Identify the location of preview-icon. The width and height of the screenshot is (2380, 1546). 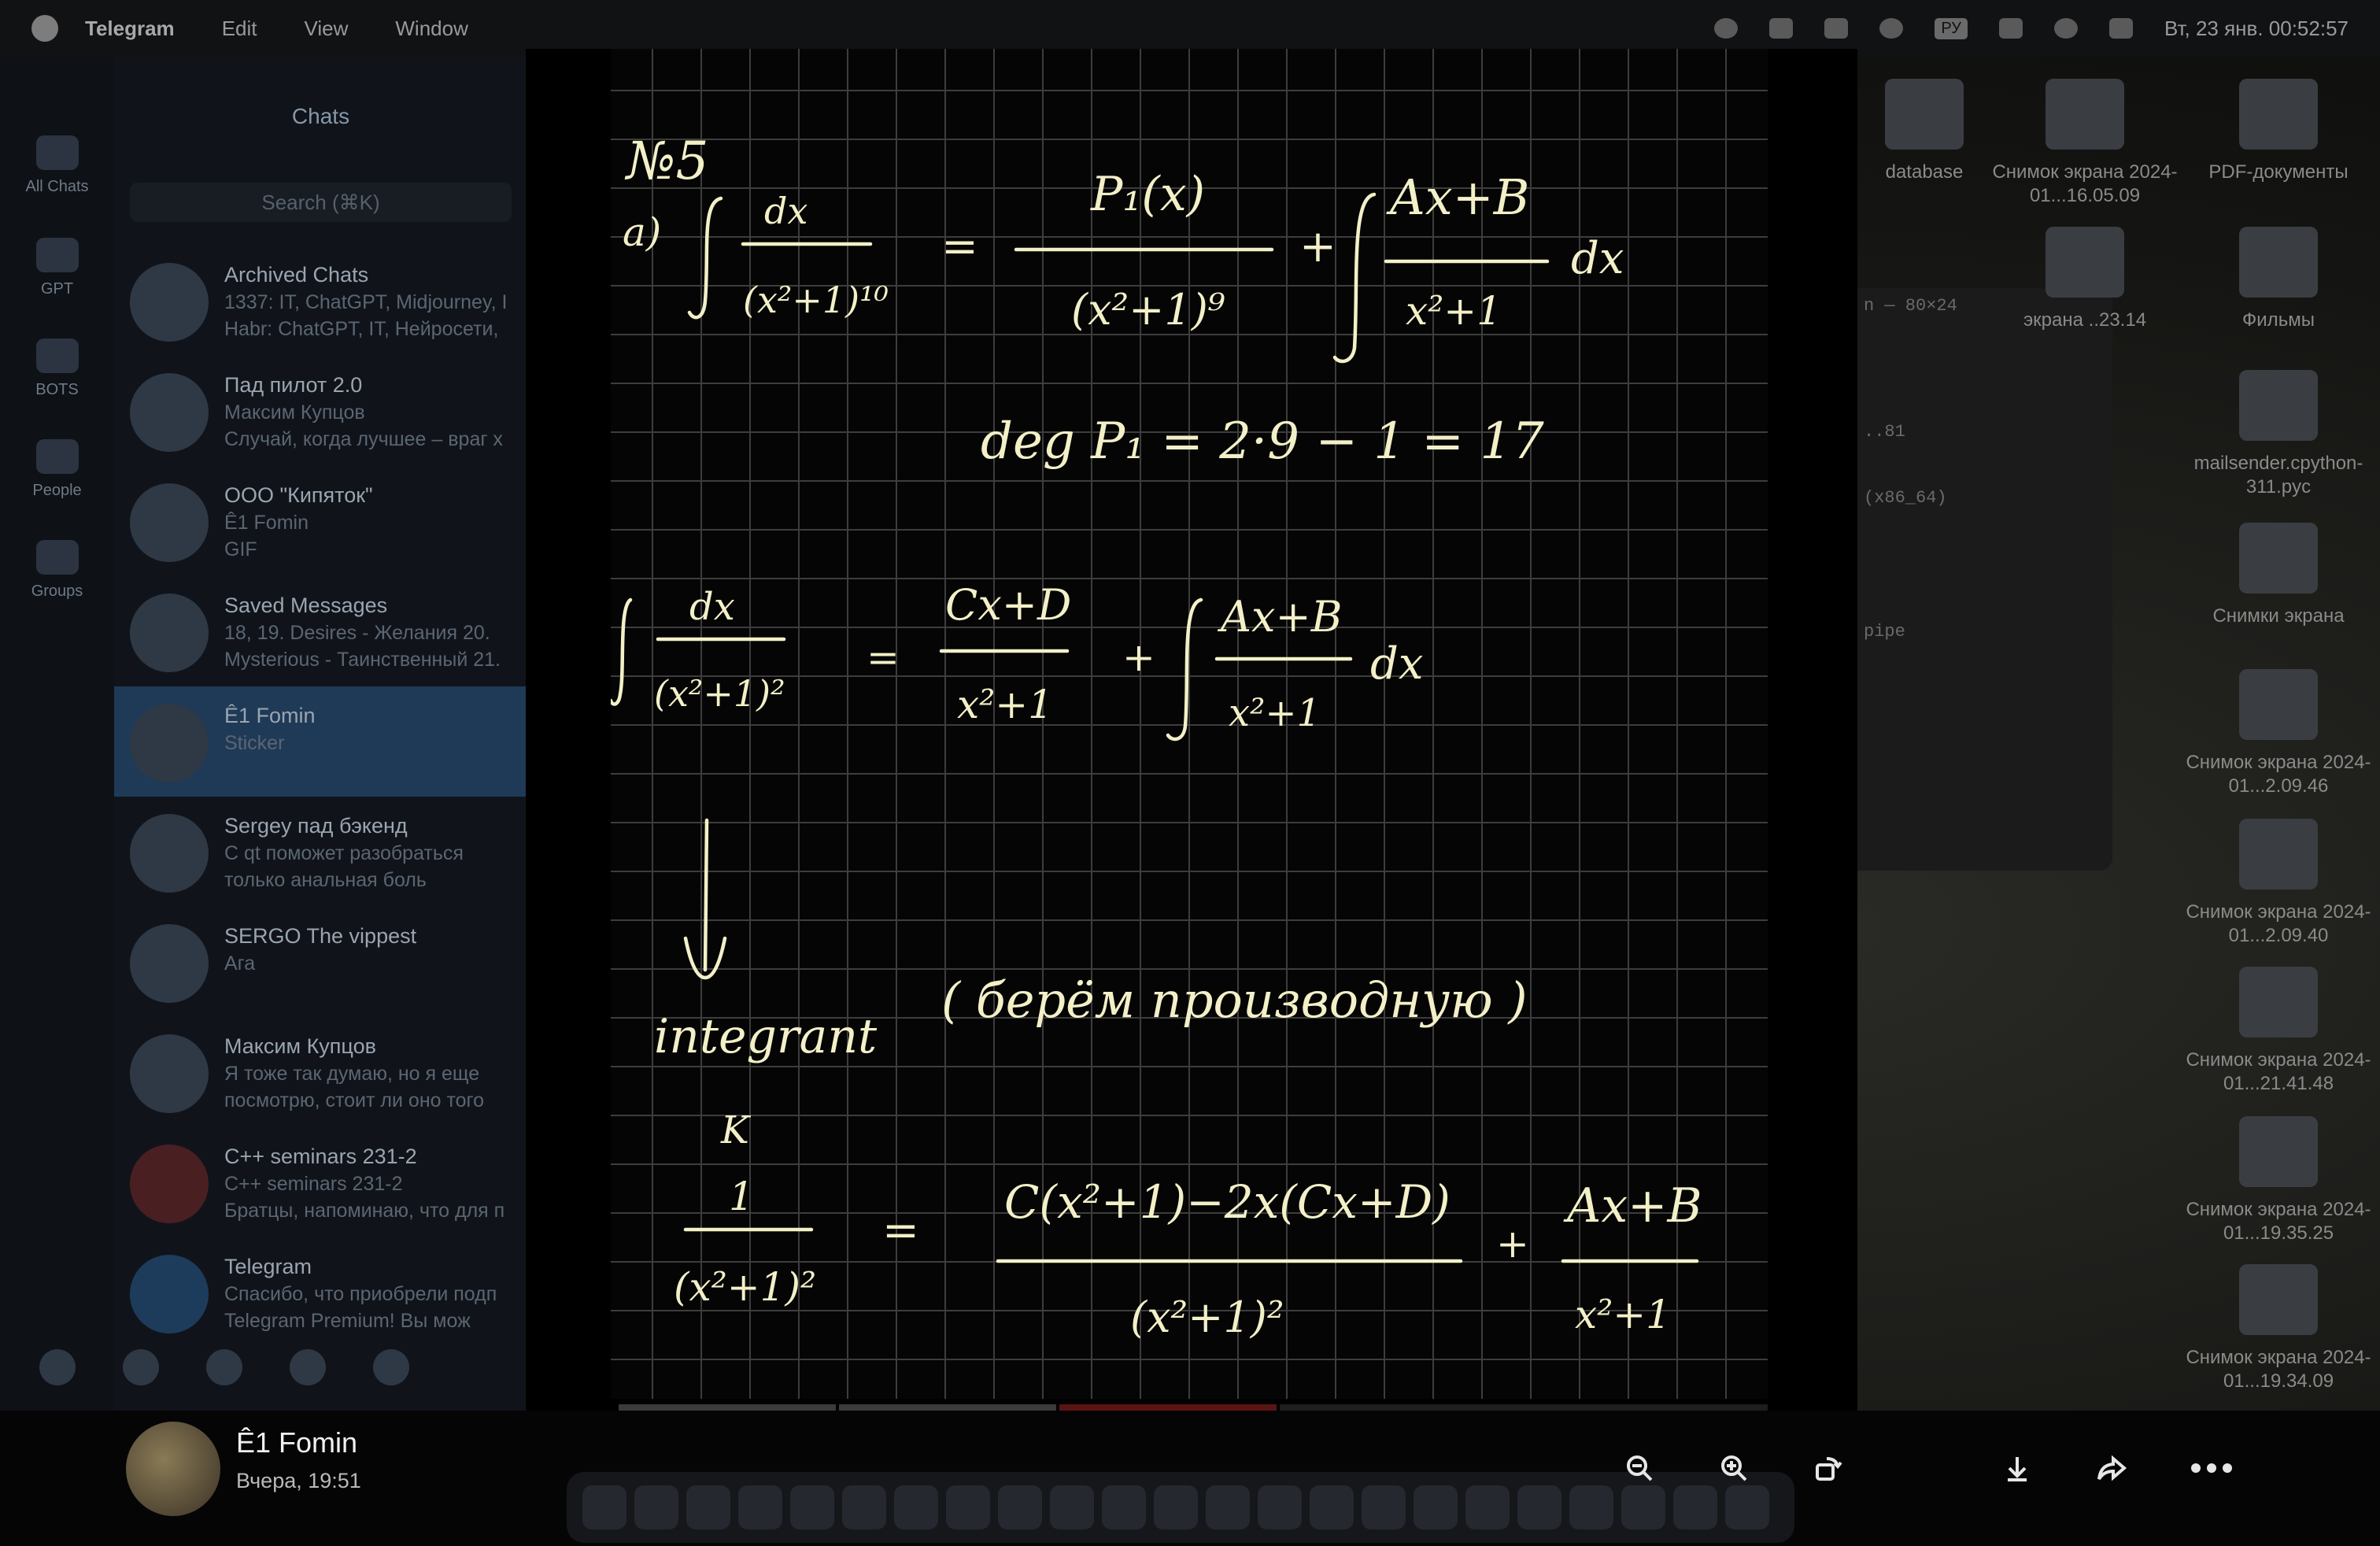
(1176, 1507).